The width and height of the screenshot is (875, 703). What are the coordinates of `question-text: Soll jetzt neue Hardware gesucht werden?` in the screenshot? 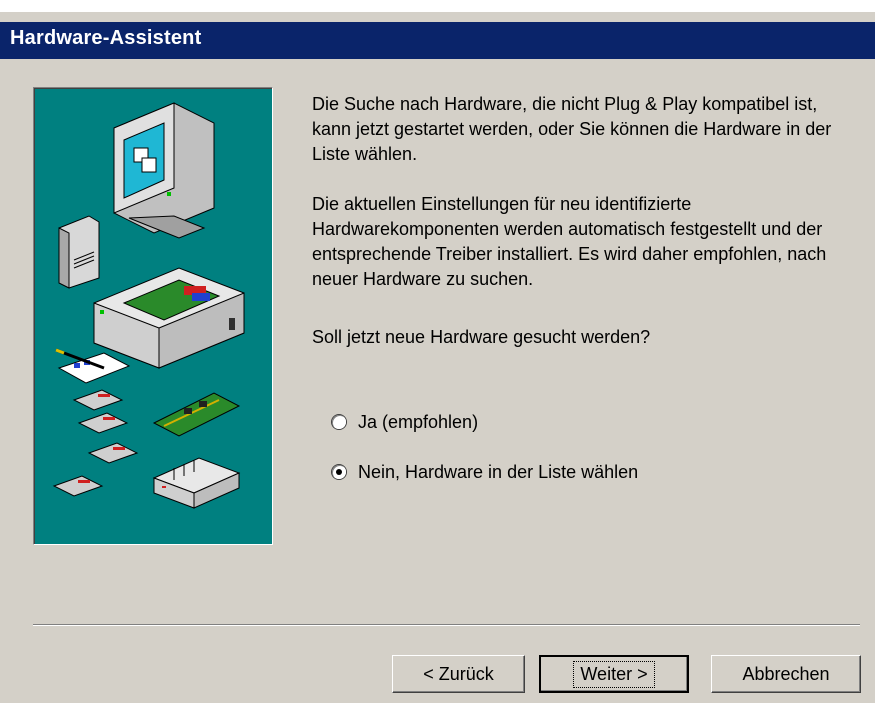 It's located at (481, 337).